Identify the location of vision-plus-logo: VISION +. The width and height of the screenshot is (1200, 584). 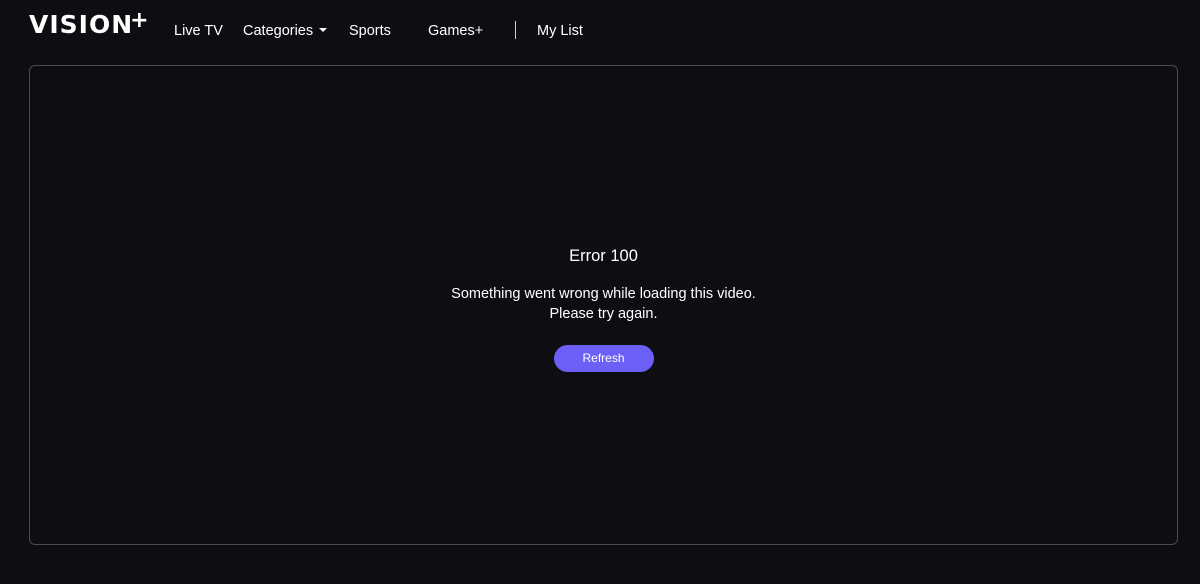
(89, 24).